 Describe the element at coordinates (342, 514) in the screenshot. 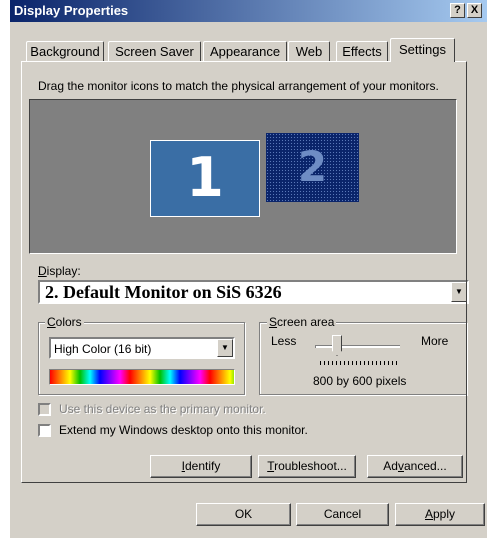

I see `cancel-button: Cancel` at that location.